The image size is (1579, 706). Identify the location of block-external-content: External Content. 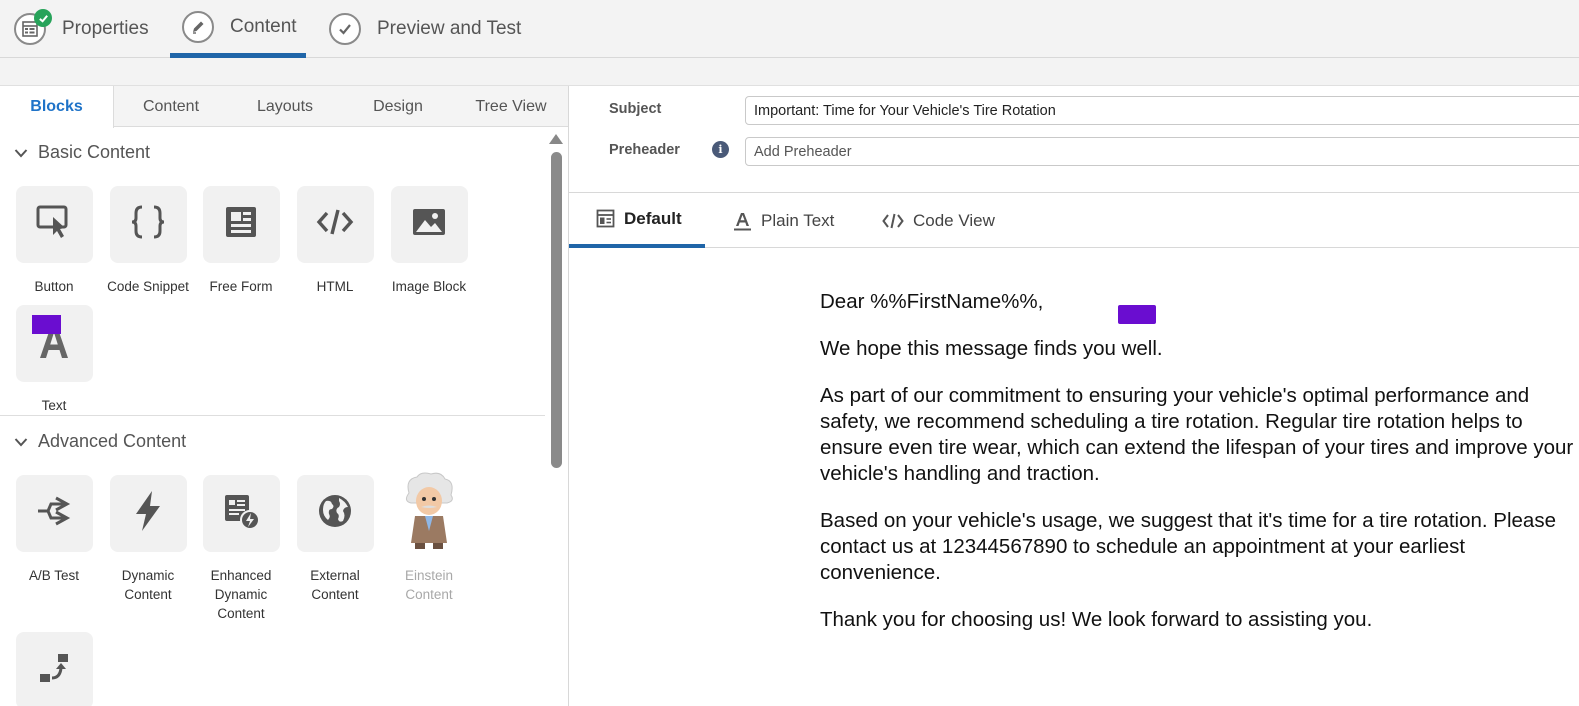
(335, 539).